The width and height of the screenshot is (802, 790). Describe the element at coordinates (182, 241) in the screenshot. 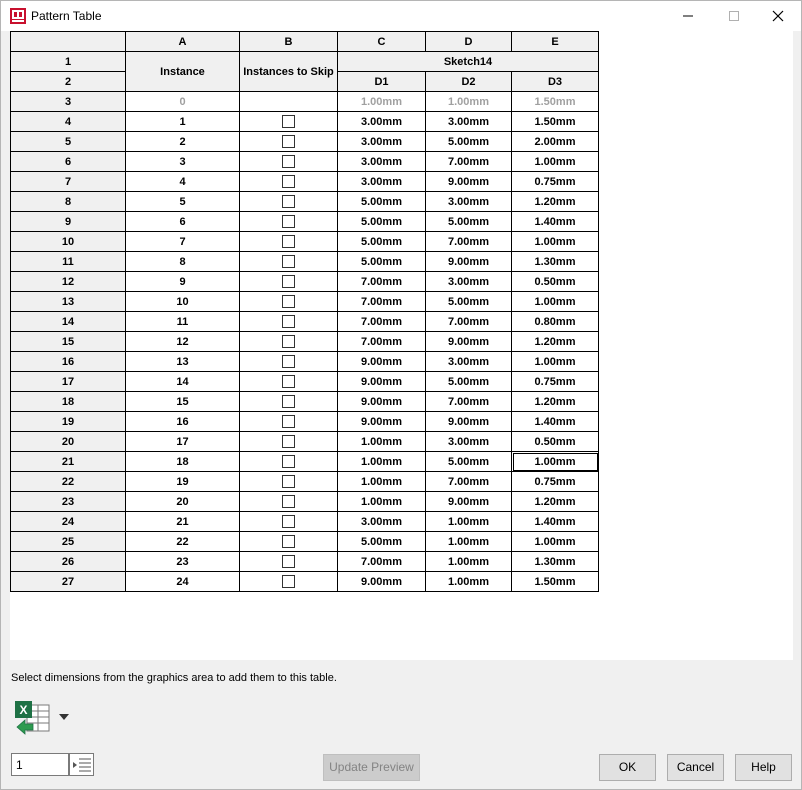

I see `instance-cell: 7` at that location.